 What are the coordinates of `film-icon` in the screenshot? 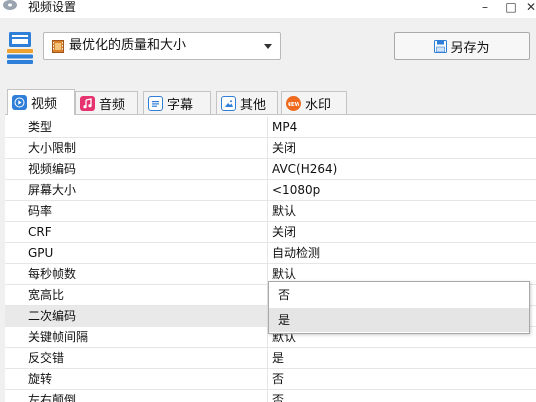 It's located at (58, 46).